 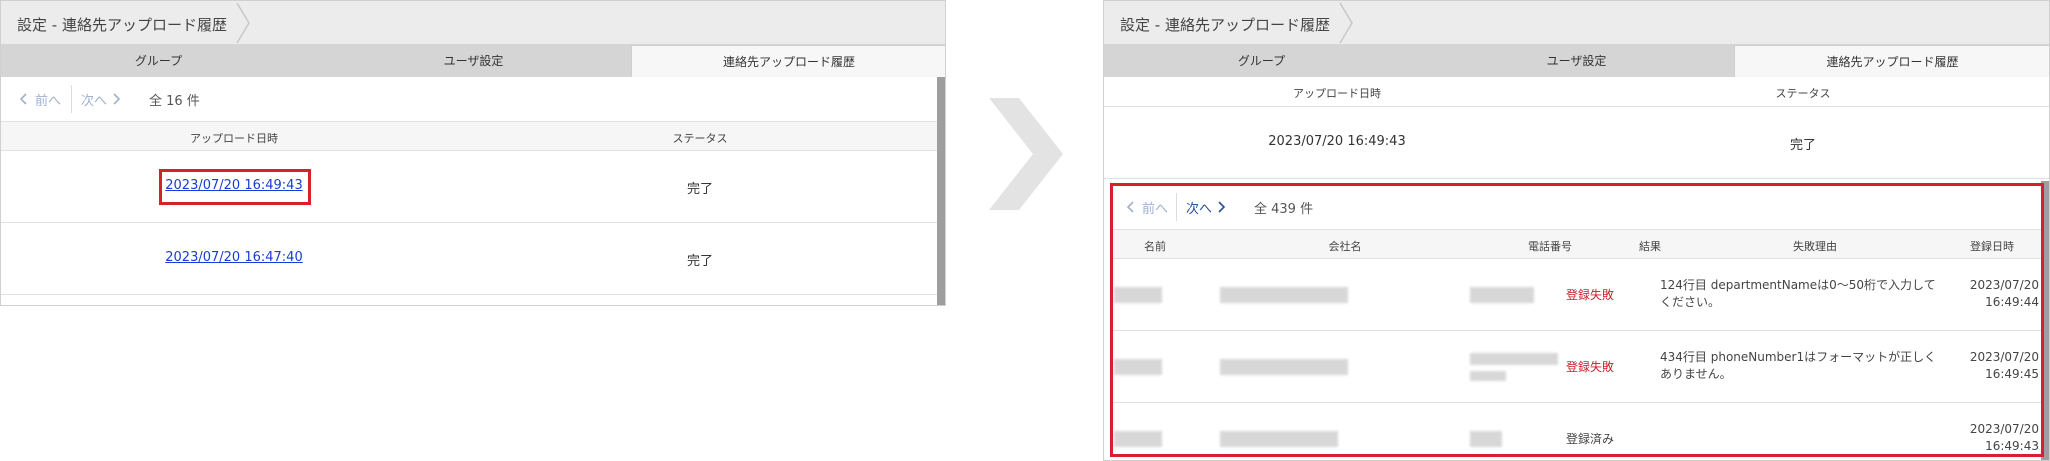 I want to click on upload-date-value: 2023/07/20 16:49:43, so click(x=1337, y=141).